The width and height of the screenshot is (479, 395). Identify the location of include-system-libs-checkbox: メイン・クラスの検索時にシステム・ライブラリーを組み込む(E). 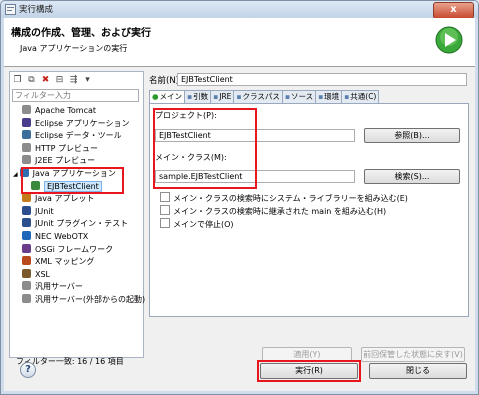
(284, 197).